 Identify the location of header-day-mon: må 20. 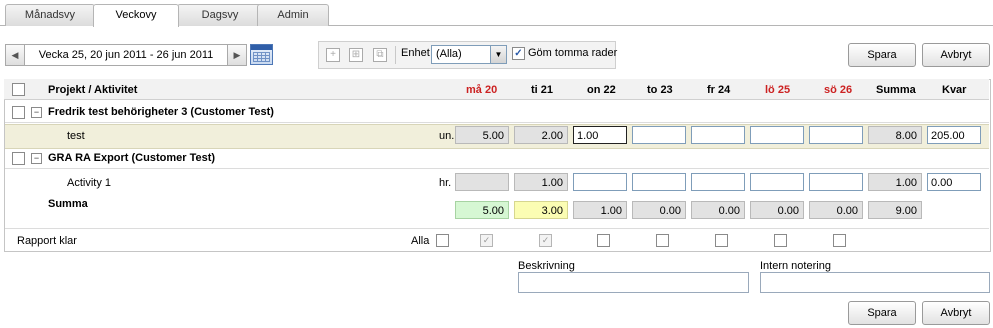
(482, 90).